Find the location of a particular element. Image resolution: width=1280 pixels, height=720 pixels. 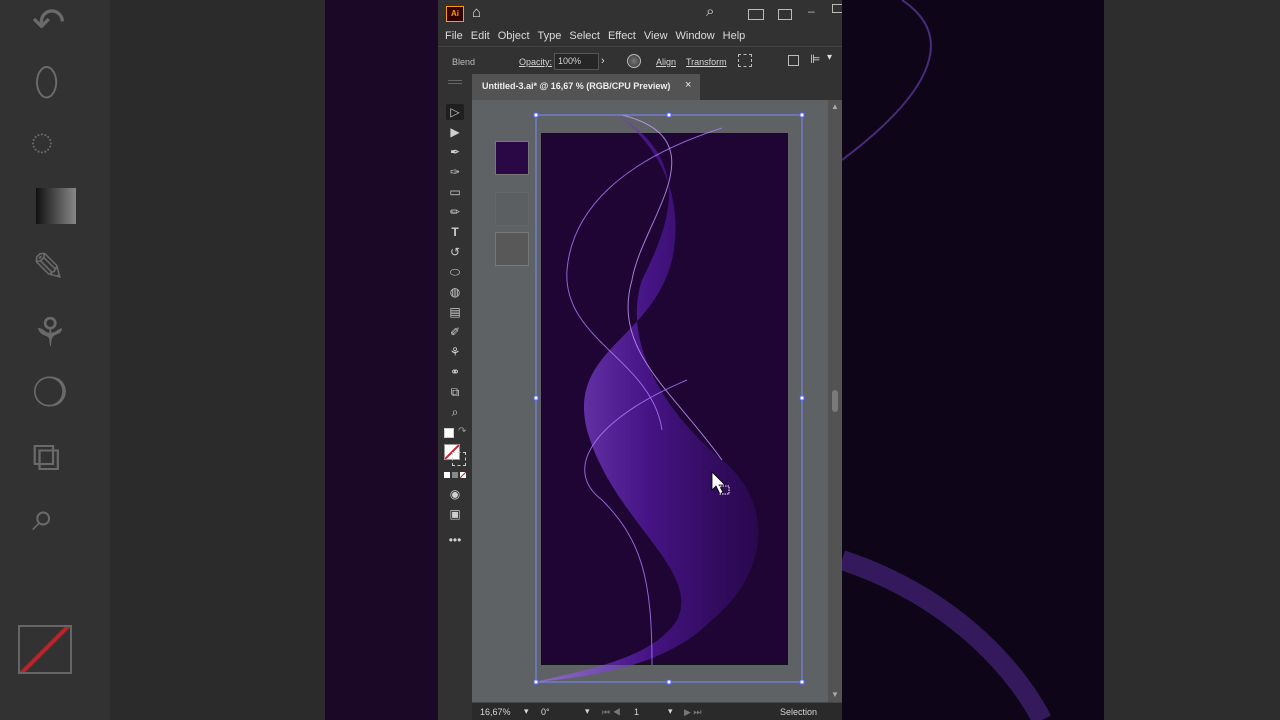

artboard-nav-last-icon: ▶ ⏭ is located at coordinates (693, 712).